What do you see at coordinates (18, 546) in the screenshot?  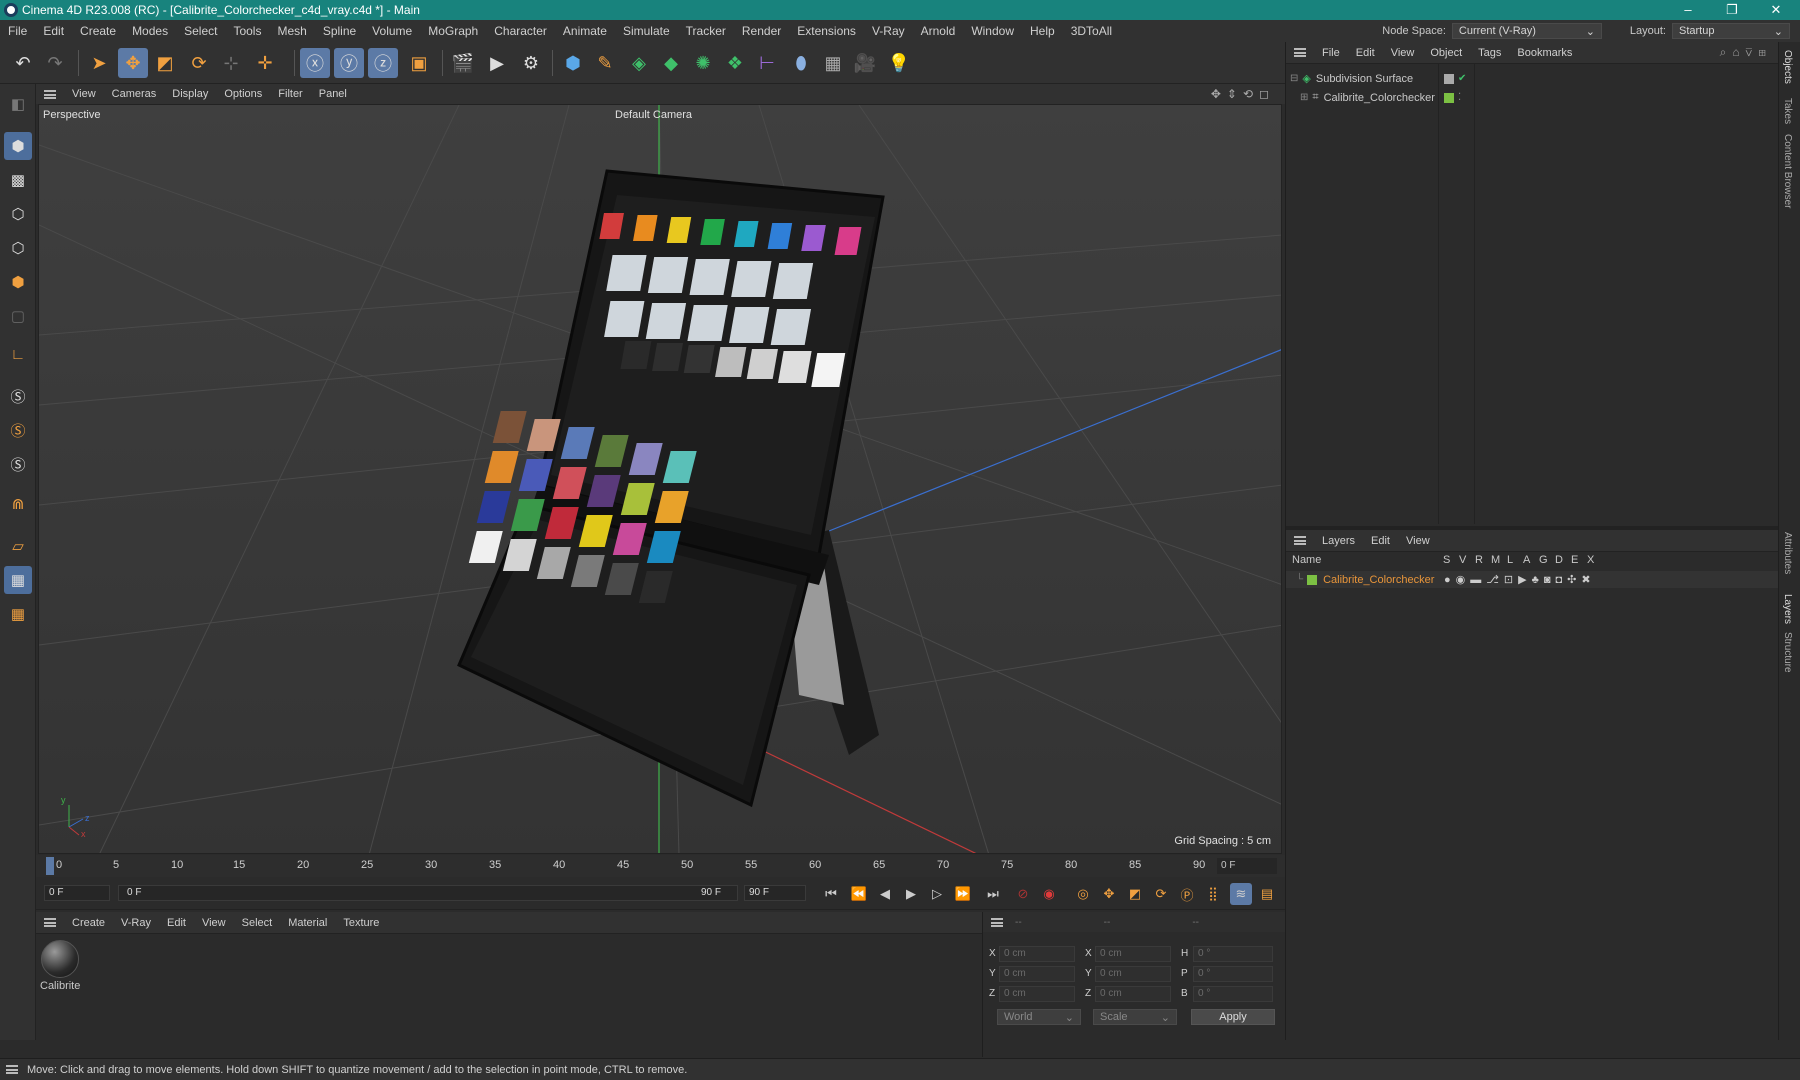 I see `workplane-icon: ▱` at bounding box center [18, 546].